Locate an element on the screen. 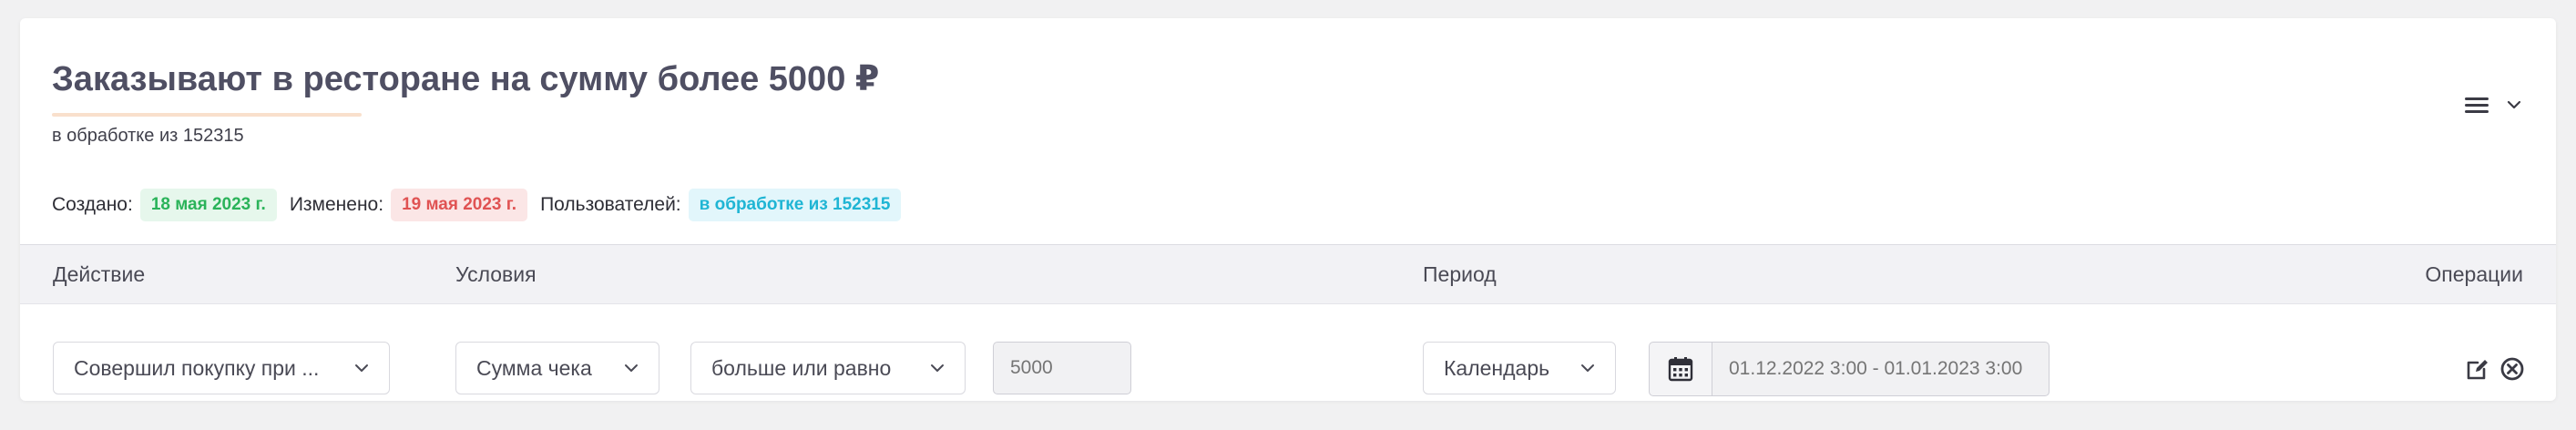 The image size is (2576, 430). table-header: Действие Условия Период Операции is located at coordinates (1288, 274).